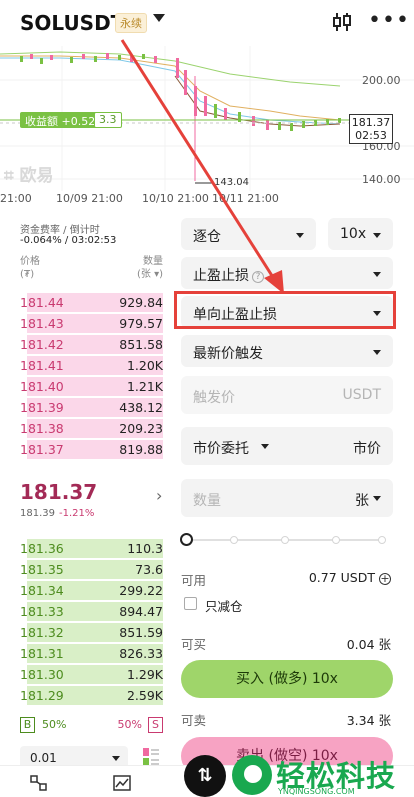 The image size is (414, 797). What do you see at coordinates (287, 498) in the screenshot?
I see `quantity-input: 数量 张` at bounding box center [287, 498].